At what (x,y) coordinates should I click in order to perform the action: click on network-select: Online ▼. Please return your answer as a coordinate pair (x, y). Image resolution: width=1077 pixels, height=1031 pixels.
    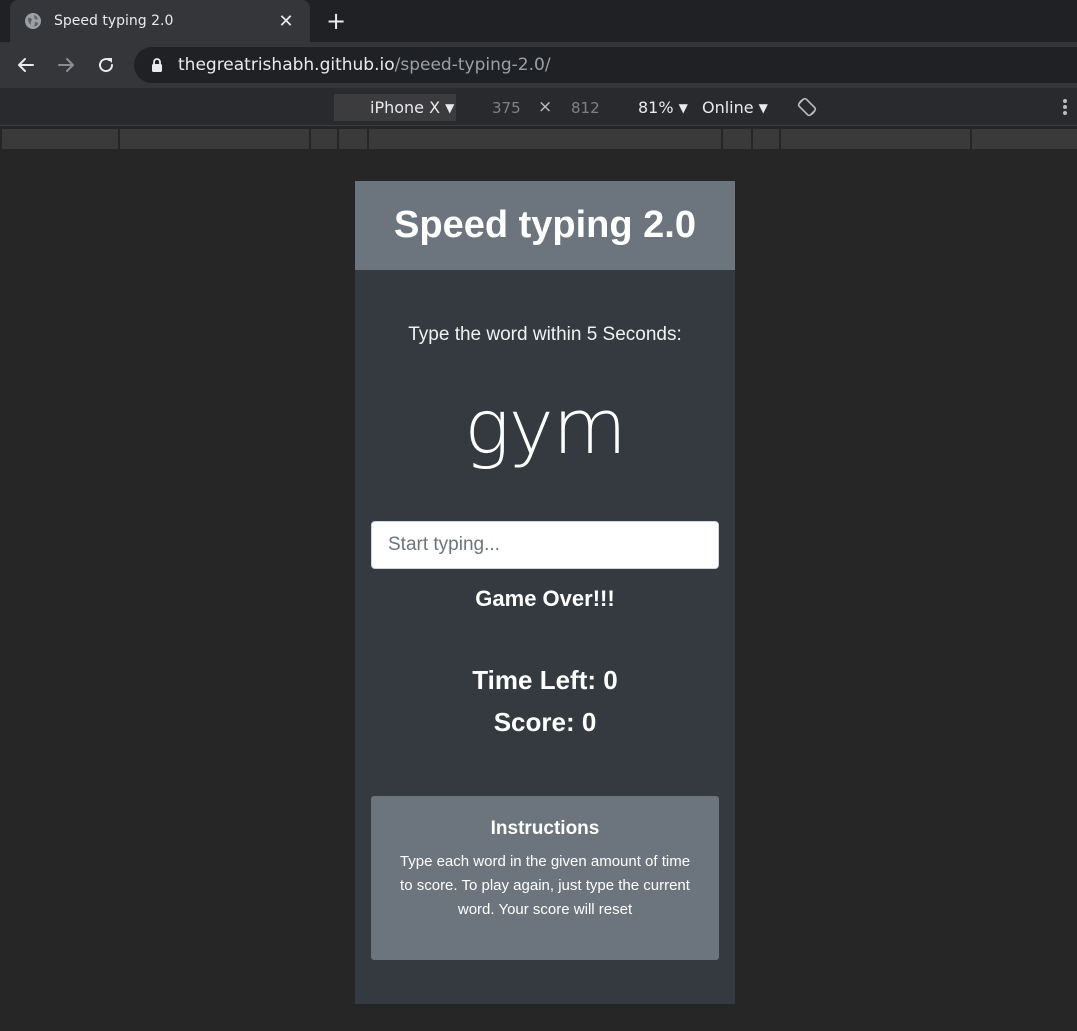
    Looking at the image, I should click on (735, 107).